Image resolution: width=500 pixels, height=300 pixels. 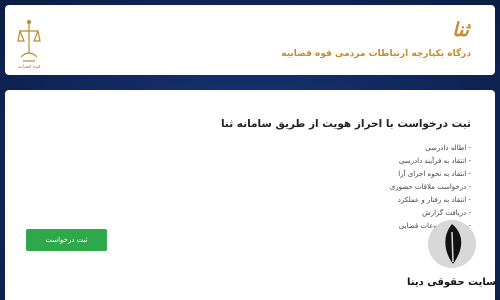 What do you see at coordinates (29, 42) in the screenshot?
I see `judiciary-emblem-icon` at bounding box center [29, 42].